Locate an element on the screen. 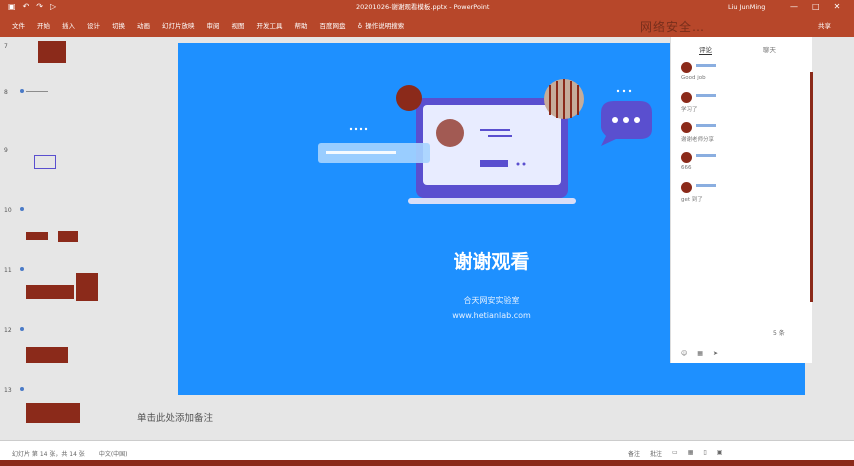 Image resolution: width=854 pixels, height=466 pixels. slide-thumbnail: 13 is located at coordinates (56, 404).